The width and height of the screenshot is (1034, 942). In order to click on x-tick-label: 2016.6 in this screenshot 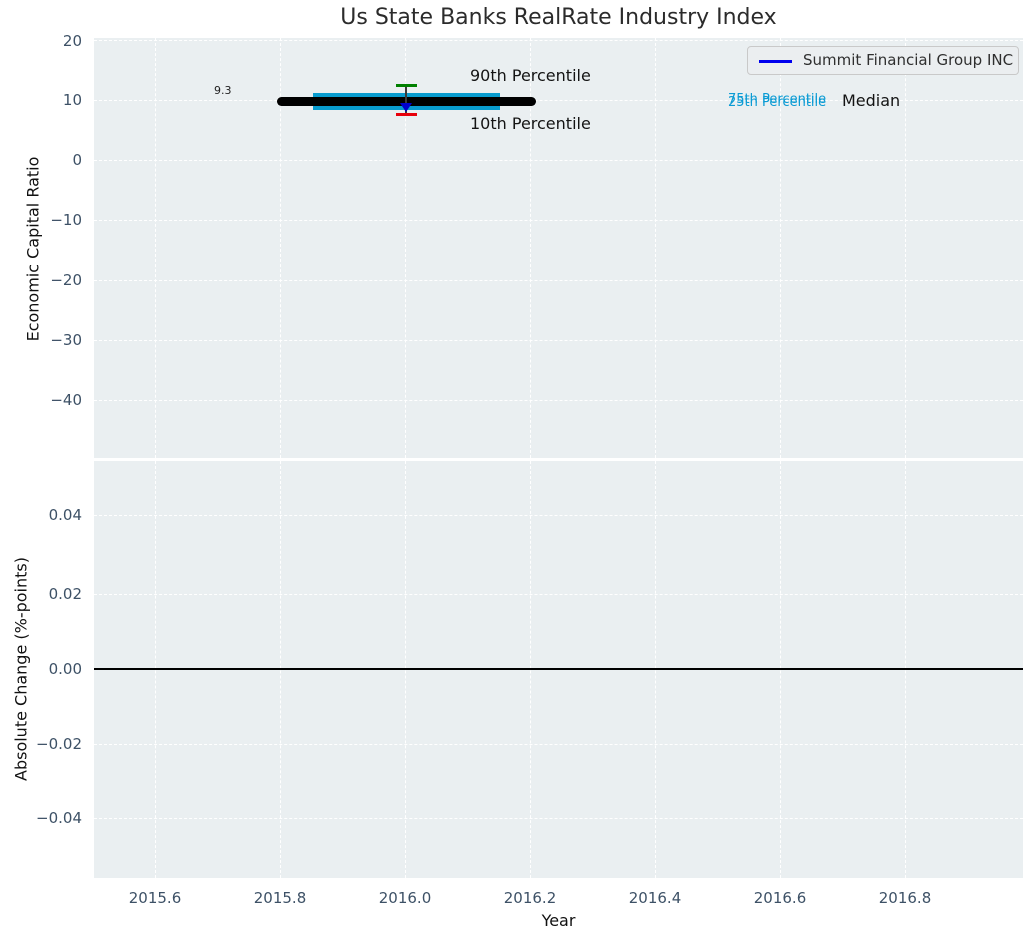, I will do `click(780, 898)`.